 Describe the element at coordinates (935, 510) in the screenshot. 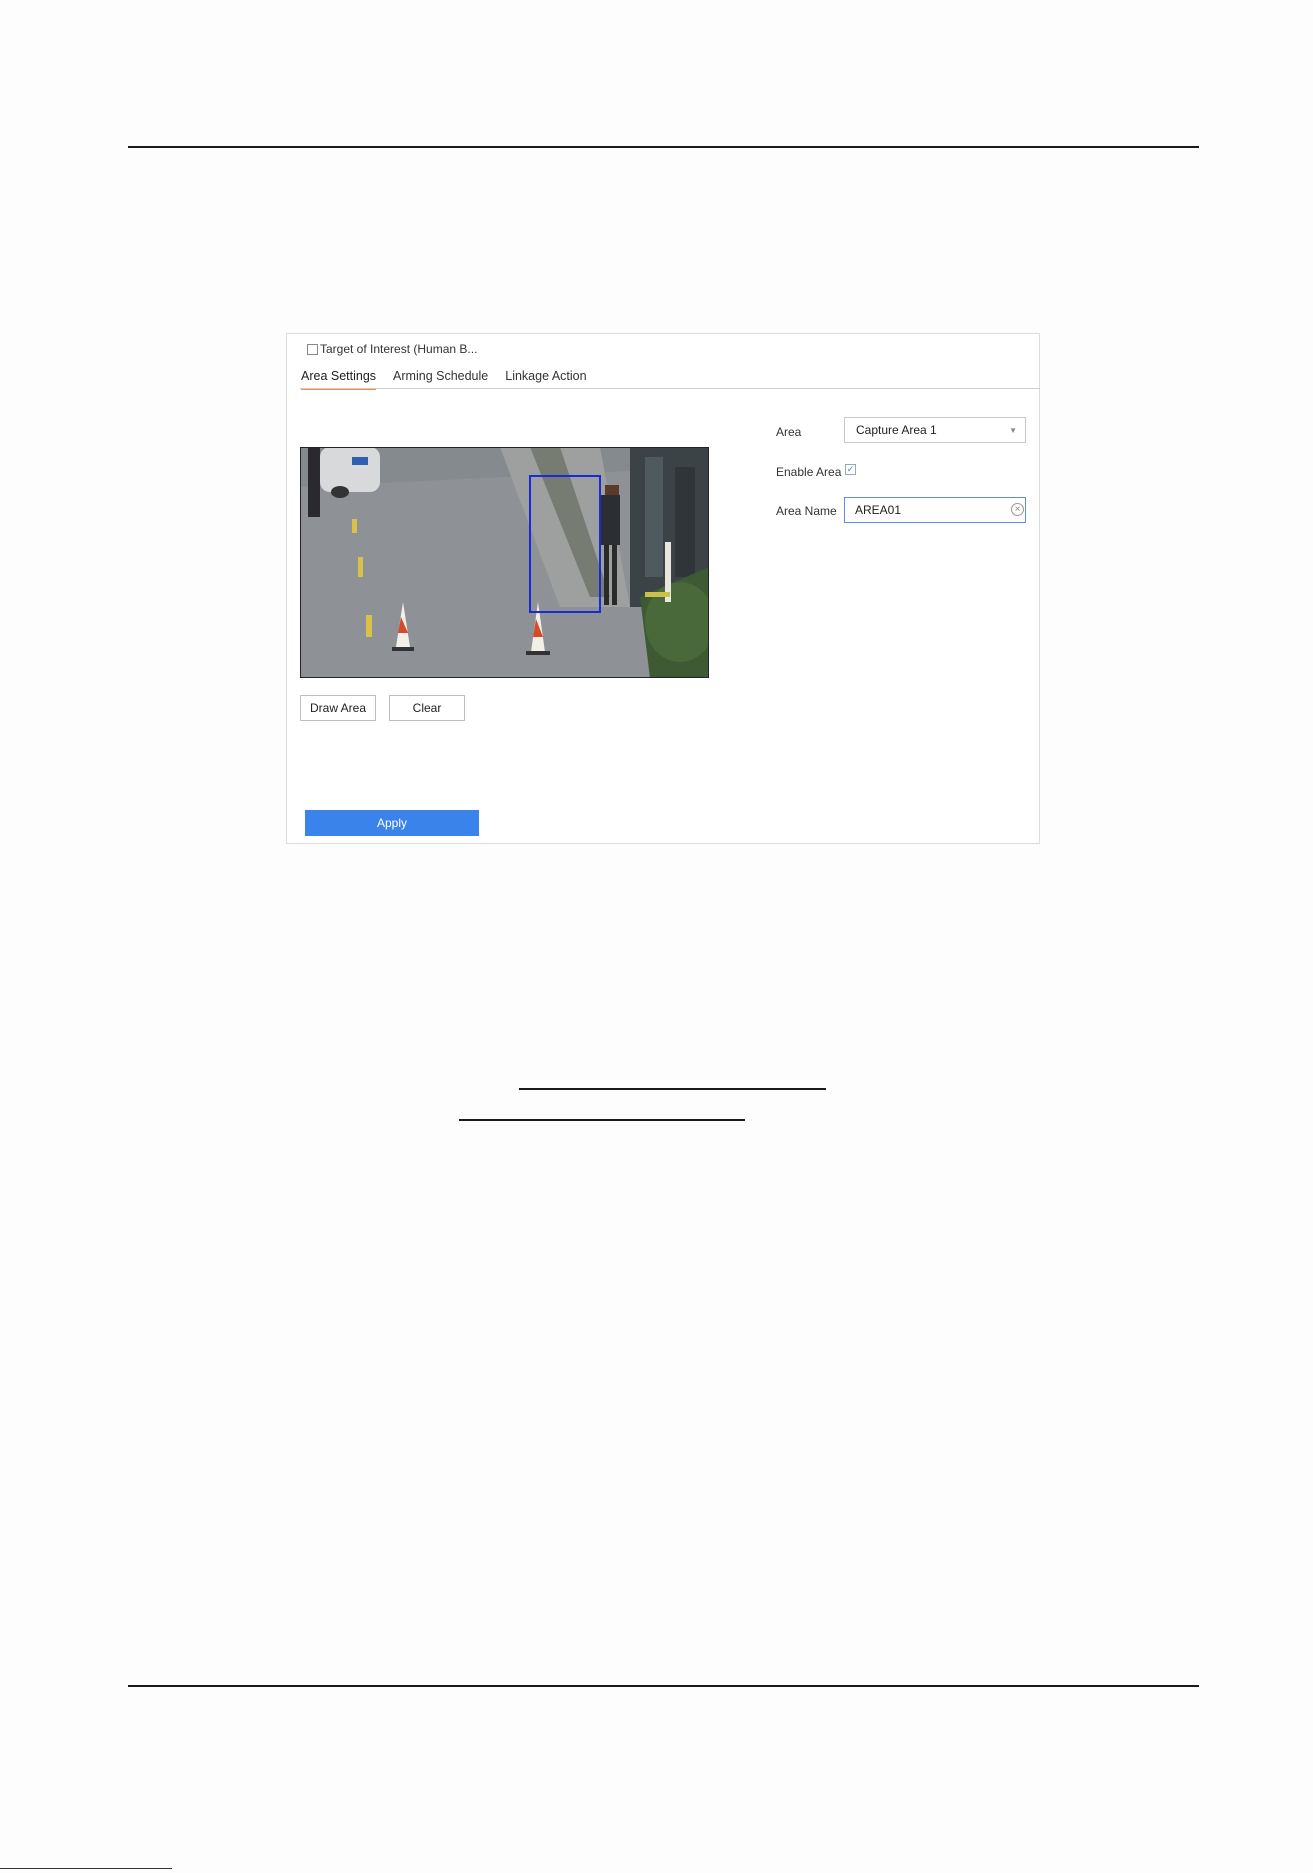

I see `area-name-input` at that location.